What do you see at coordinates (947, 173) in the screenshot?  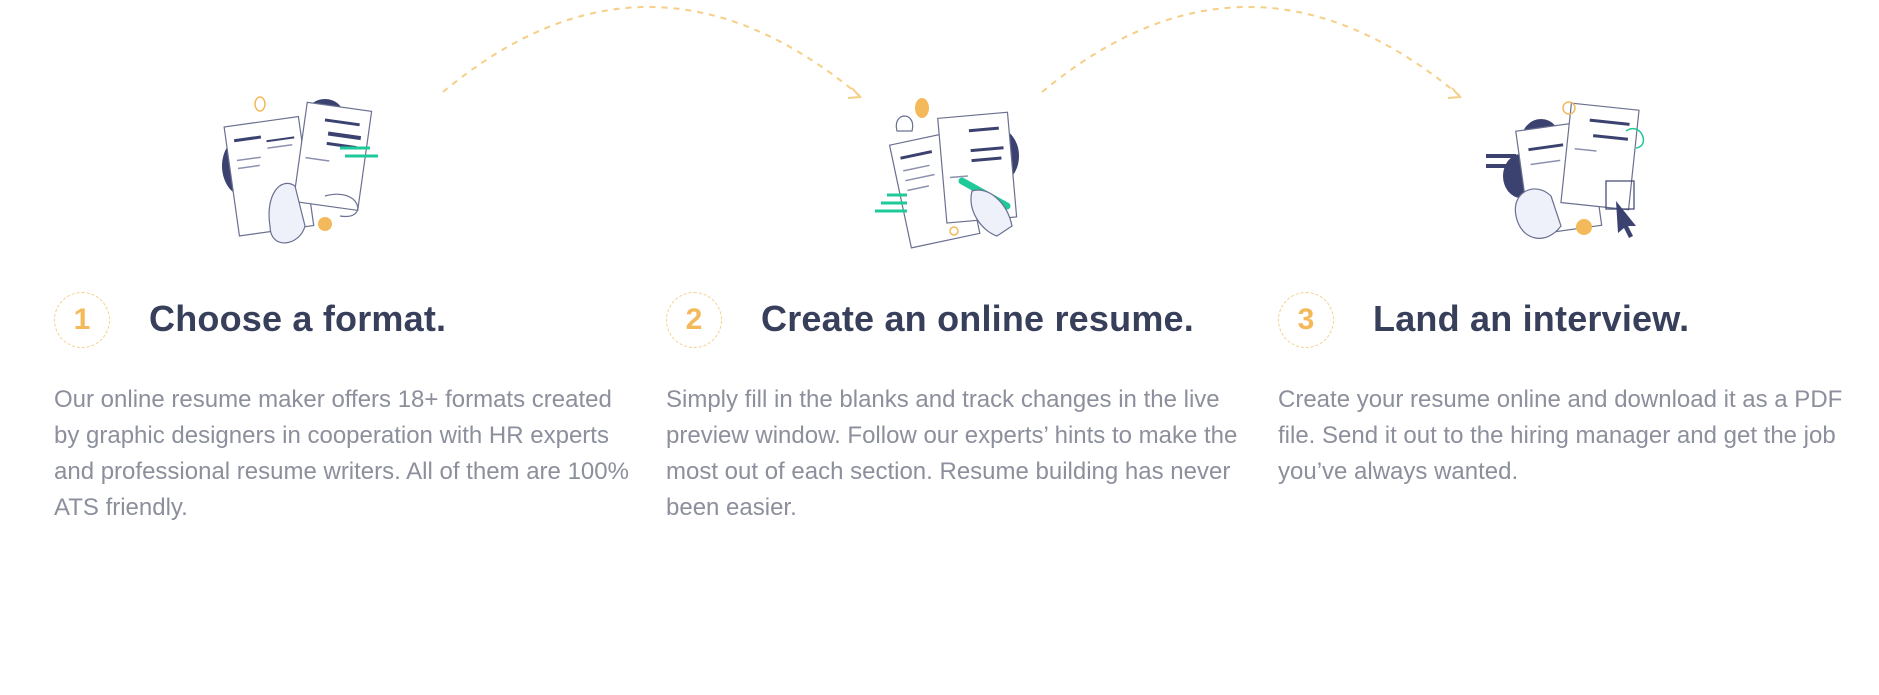 I see `resume-pen-writing-icon` at bounding box center [947, 173].